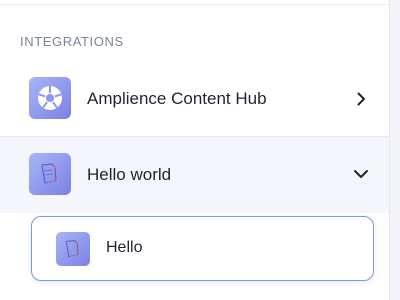 The image size is (400, 300). I want to click on divider, so click(194, 4).